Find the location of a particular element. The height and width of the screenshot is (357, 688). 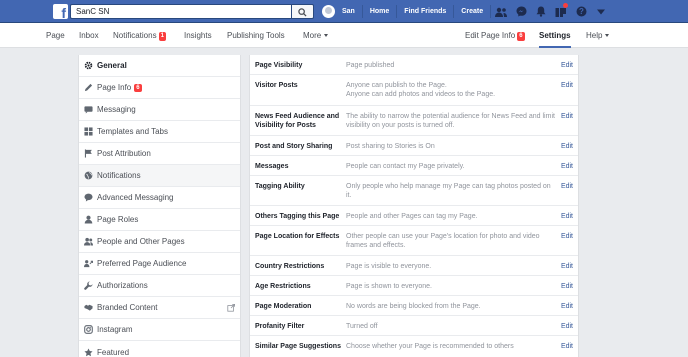

avatar is located at coordinates (328, 11).